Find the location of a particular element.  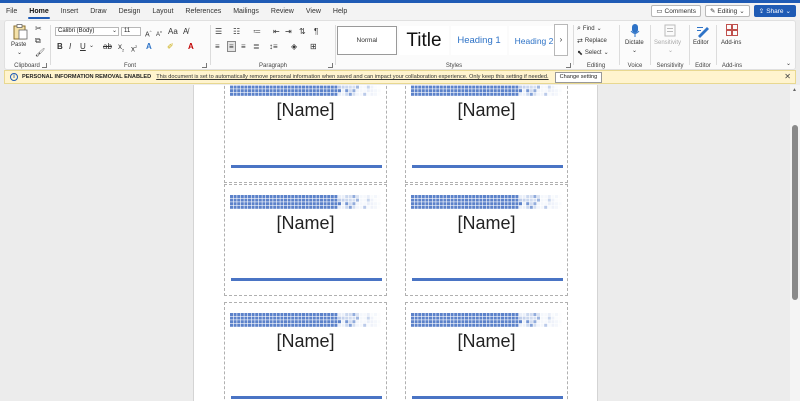

vertical-scrollbar: ▲ is located at coordinates (795, 243).